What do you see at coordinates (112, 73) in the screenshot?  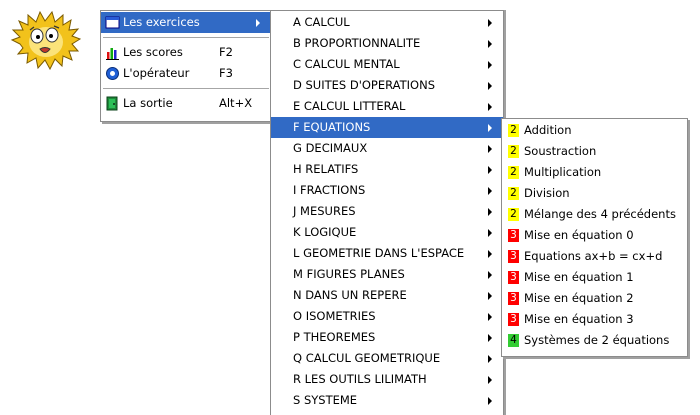 I see `operator-icon` at bounding box center [112, 73].